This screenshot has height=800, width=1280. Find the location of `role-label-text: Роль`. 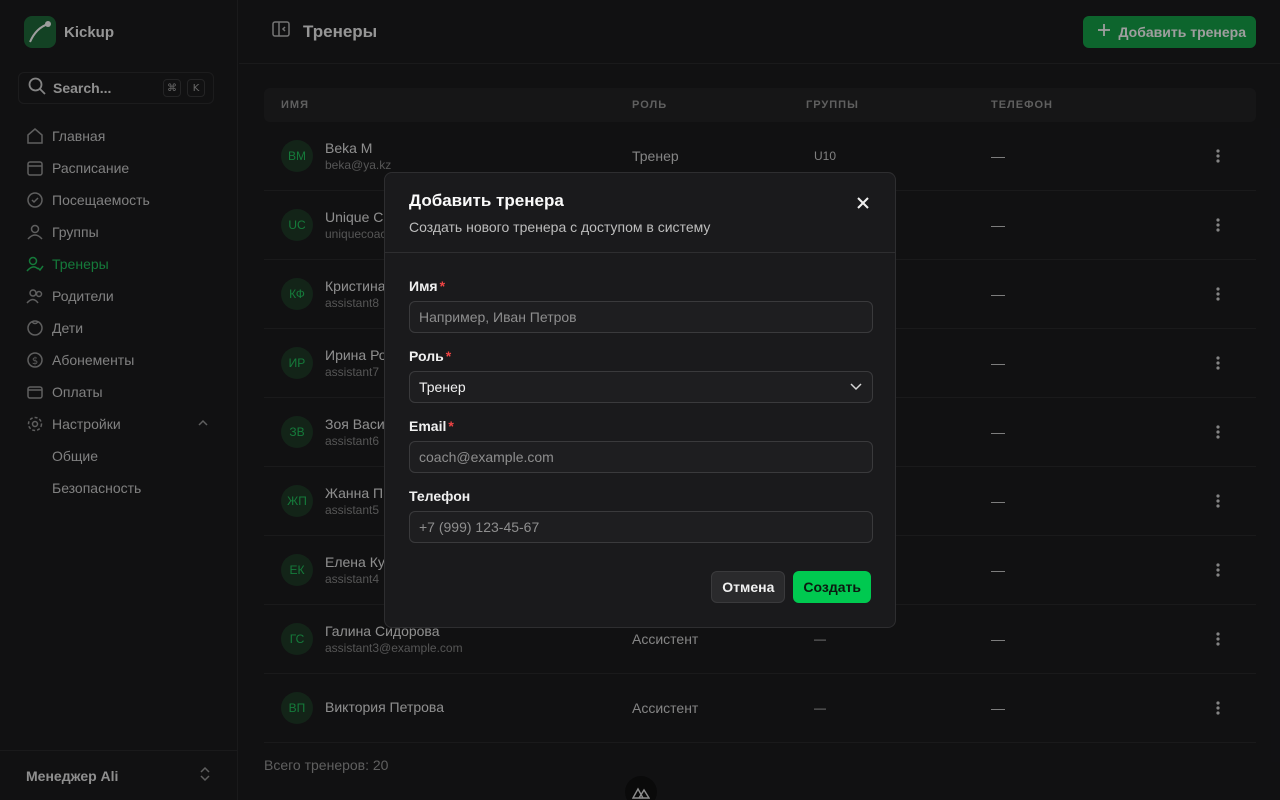

role-label-text: Роль is located at coordinates (426, 356).